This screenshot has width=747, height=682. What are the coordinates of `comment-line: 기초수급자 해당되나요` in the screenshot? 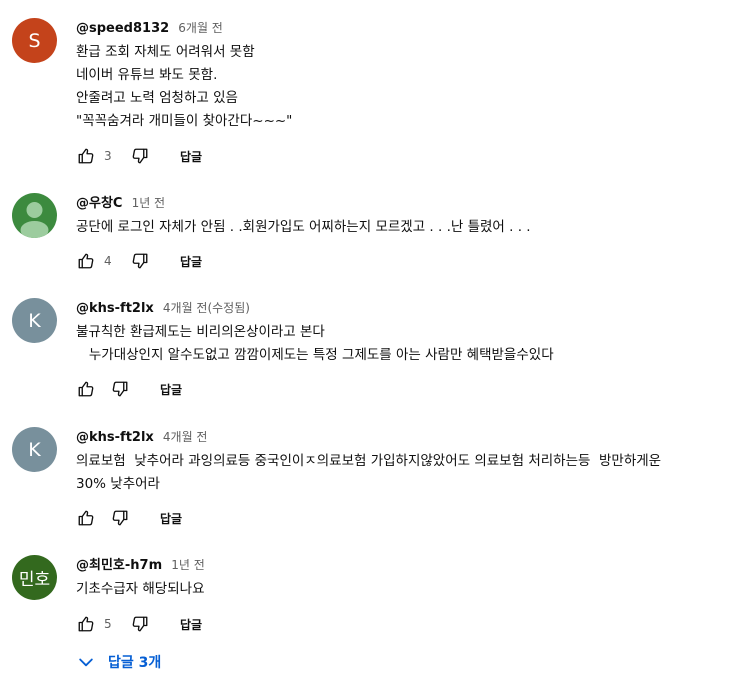 It's located at (140, 589).